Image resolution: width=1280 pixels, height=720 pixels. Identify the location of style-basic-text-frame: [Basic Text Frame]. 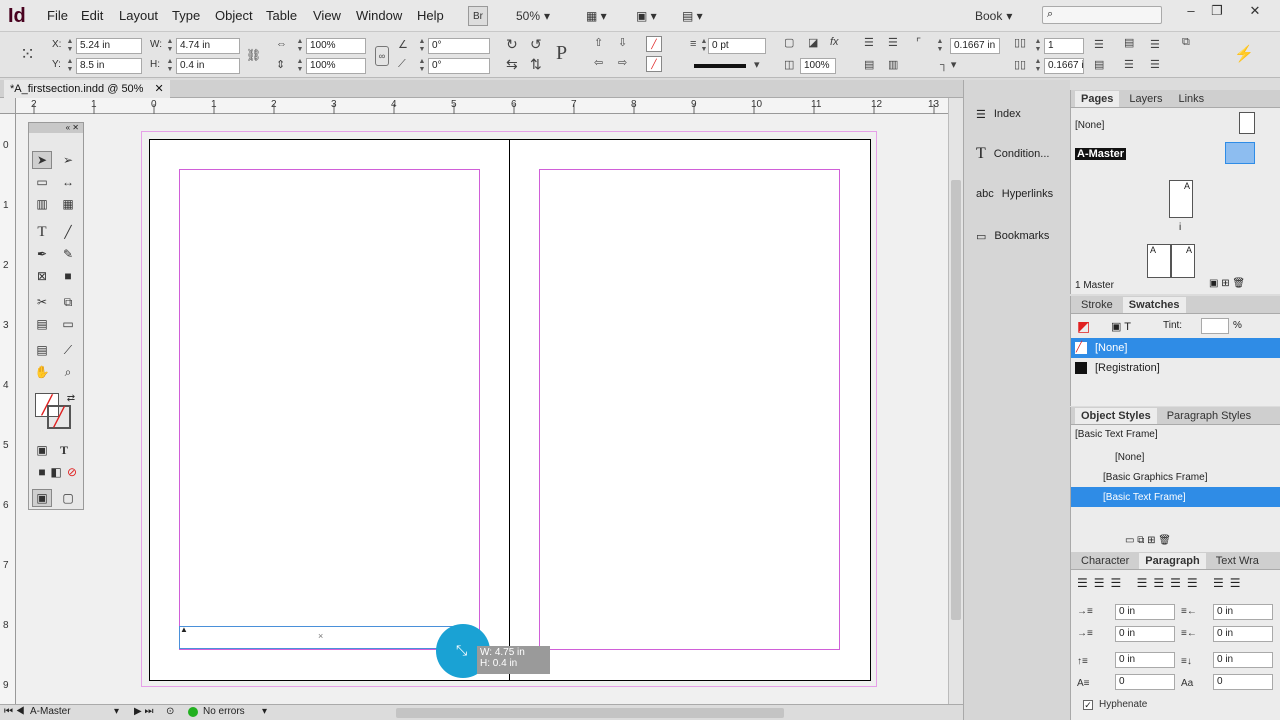
(1175, 497).